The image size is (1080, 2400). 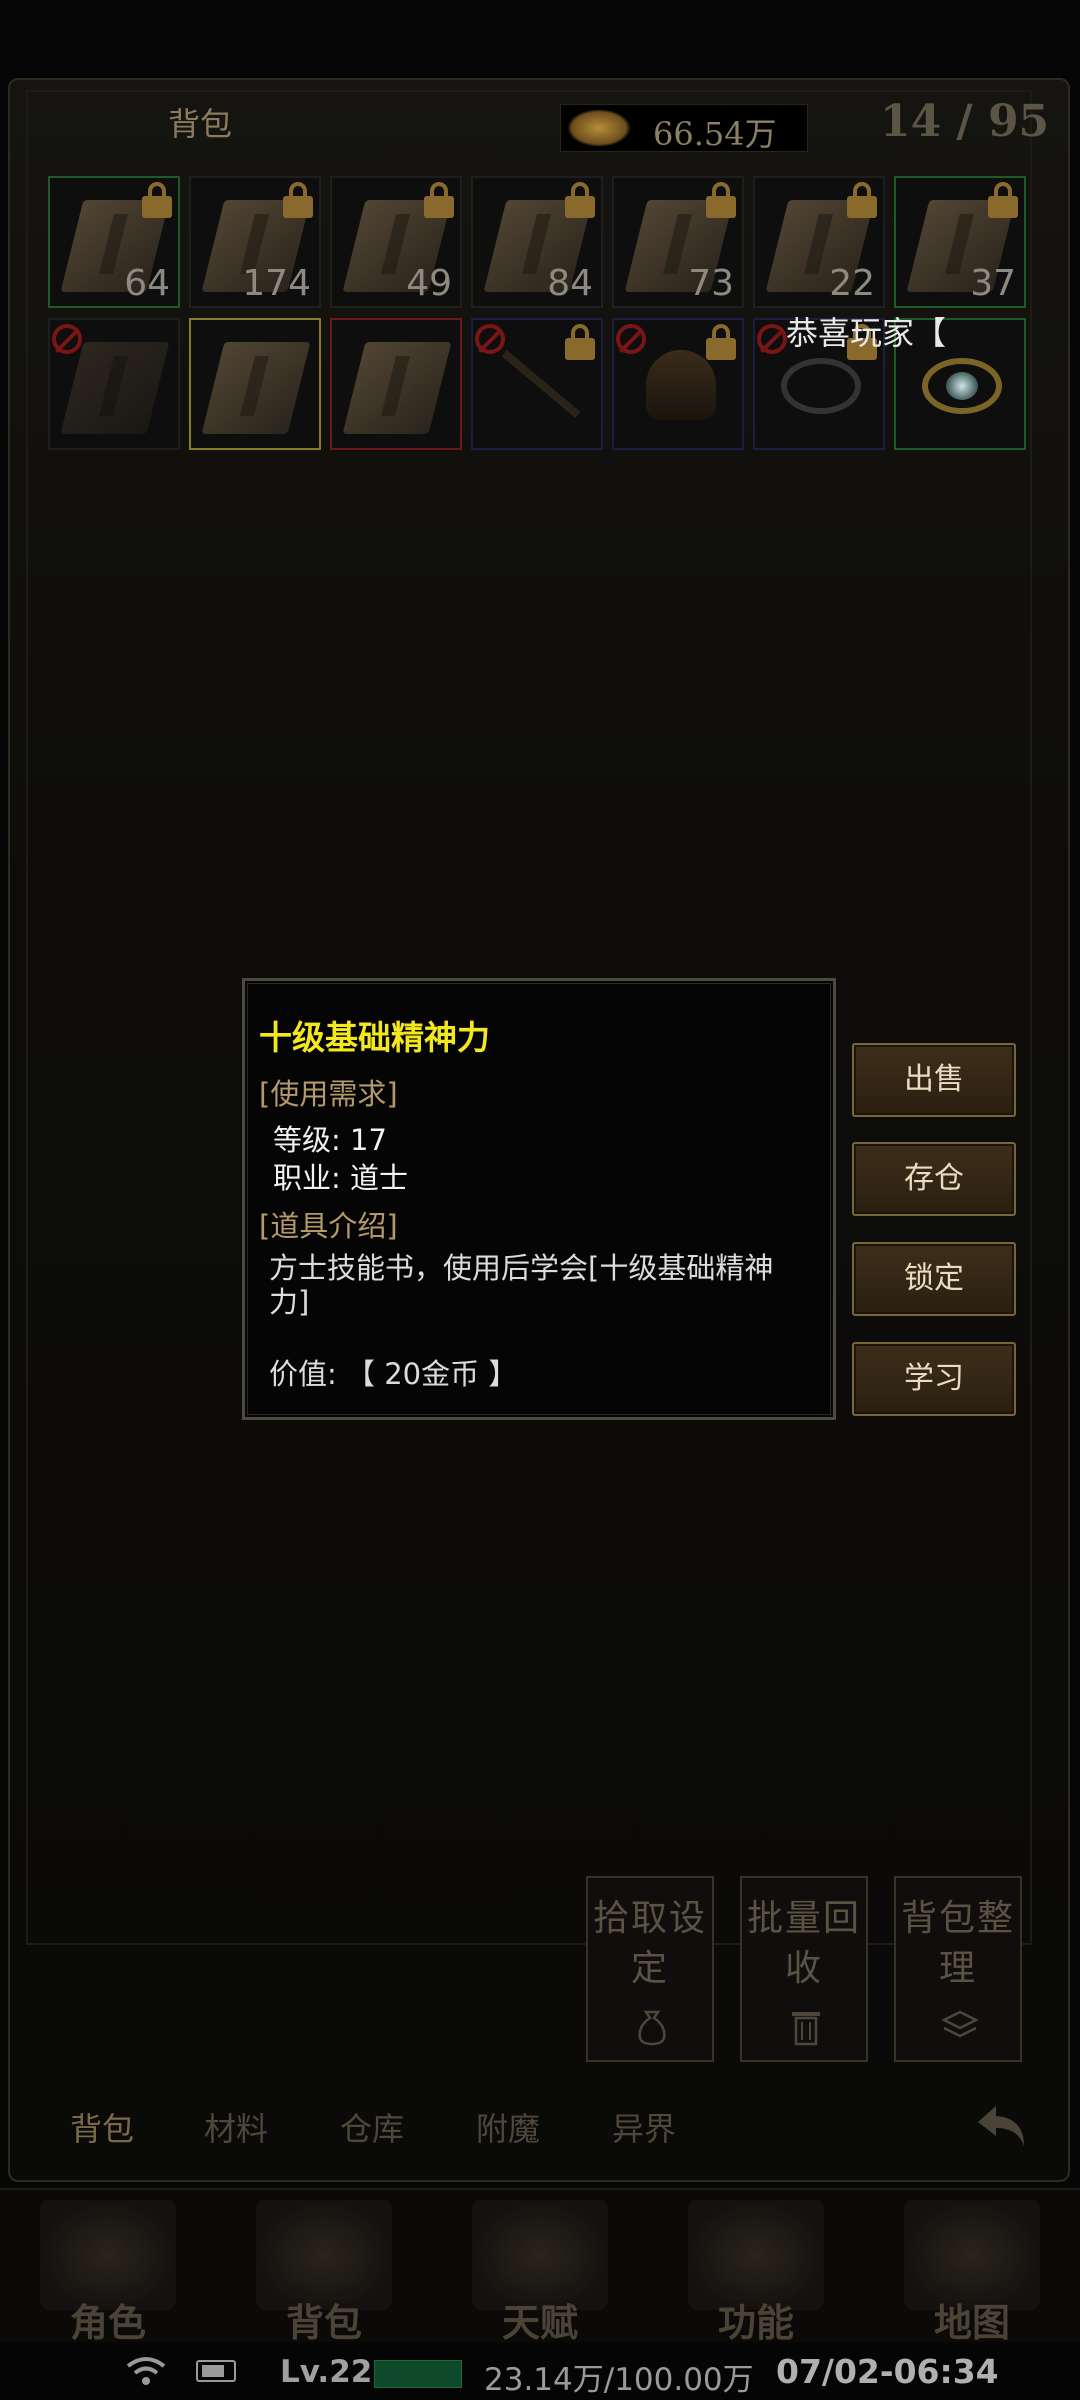 What do you see at coordinates (866, 333) in the screenshot?
I see `broadcast-message: 恭喜玩家【` at bounding box center [866, 333].